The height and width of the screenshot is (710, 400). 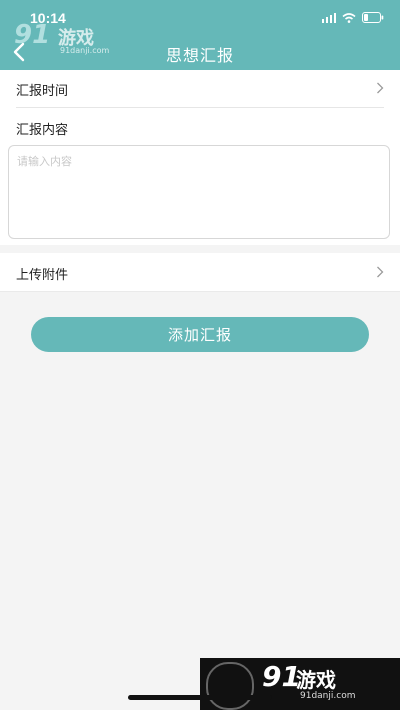 What do you see at coordinates (42, 275) in the screenshot?
I see `attachment-label: 上传附件` at bounding box center [42, 275].